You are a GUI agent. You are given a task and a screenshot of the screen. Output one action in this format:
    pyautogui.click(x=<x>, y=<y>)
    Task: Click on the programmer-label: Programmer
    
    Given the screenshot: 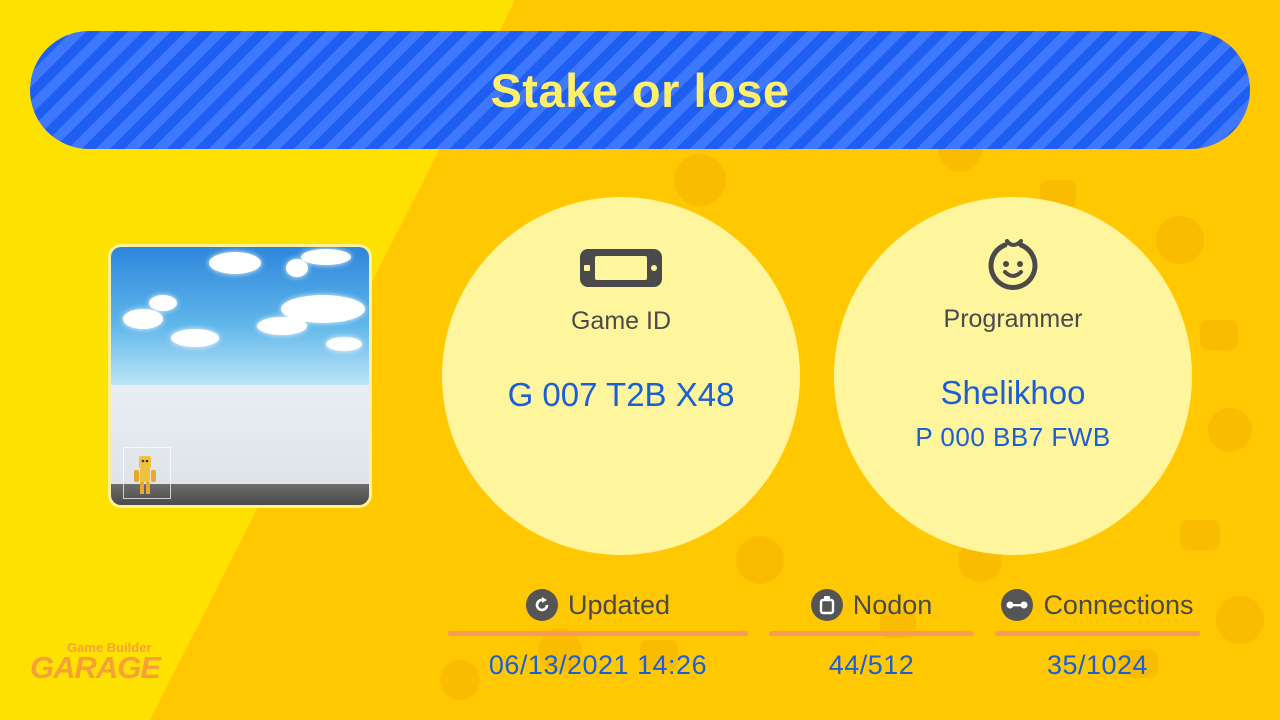 What is the action you would take?
    pyautogui.click(x=1013, y=319)
    